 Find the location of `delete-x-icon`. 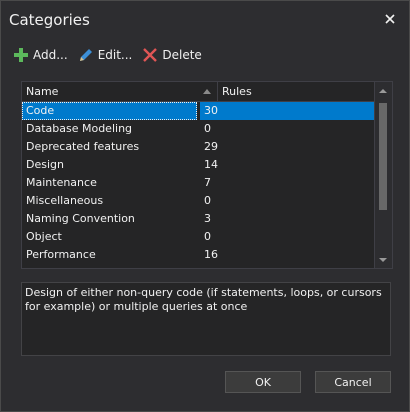

delete-x-icon is located at coordinates (150, 55).